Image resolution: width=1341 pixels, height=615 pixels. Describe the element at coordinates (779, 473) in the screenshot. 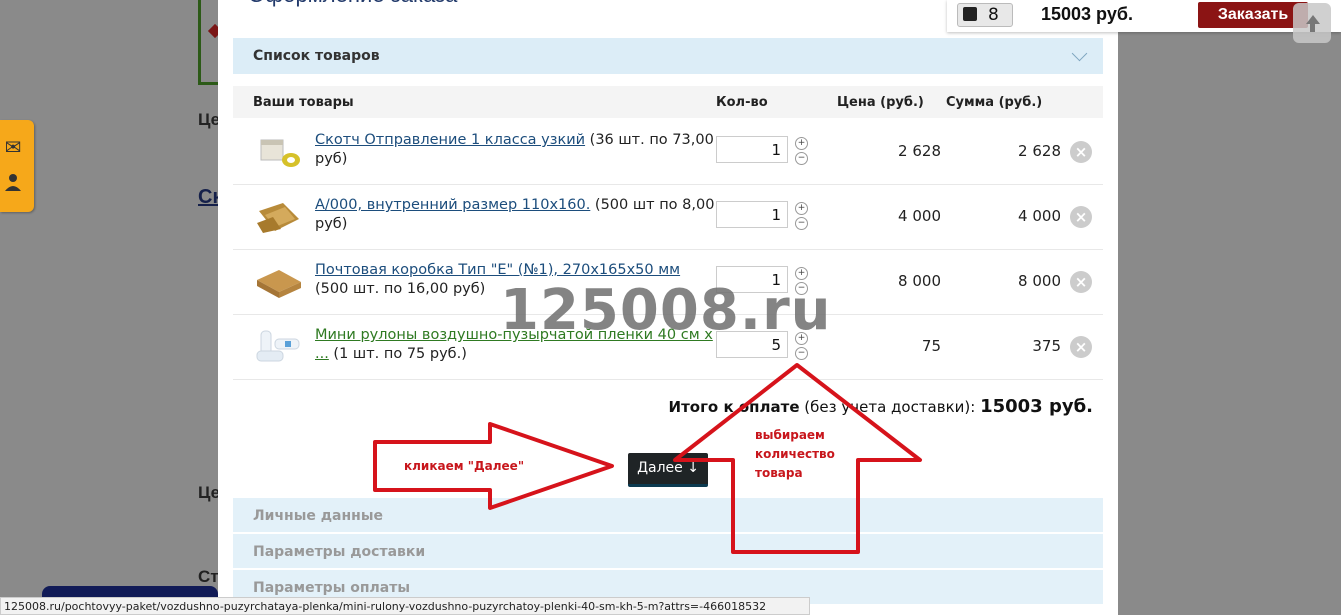

I see `annotation-text: товара` at that location.